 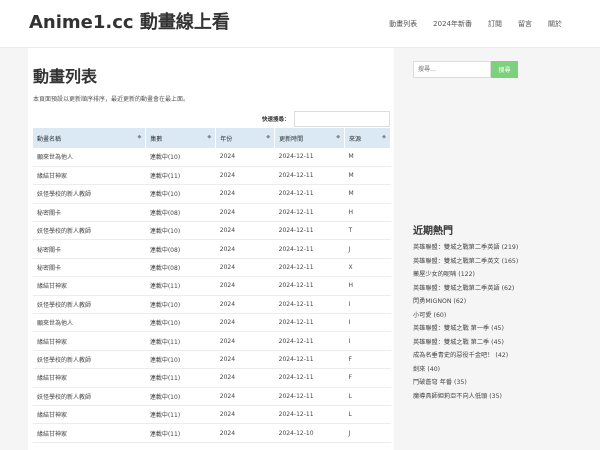 I want to click on table-row: 妖怪學校的新人教師 連載中(10) 2024 2024-12-11 I, so click(x=212, y=305).